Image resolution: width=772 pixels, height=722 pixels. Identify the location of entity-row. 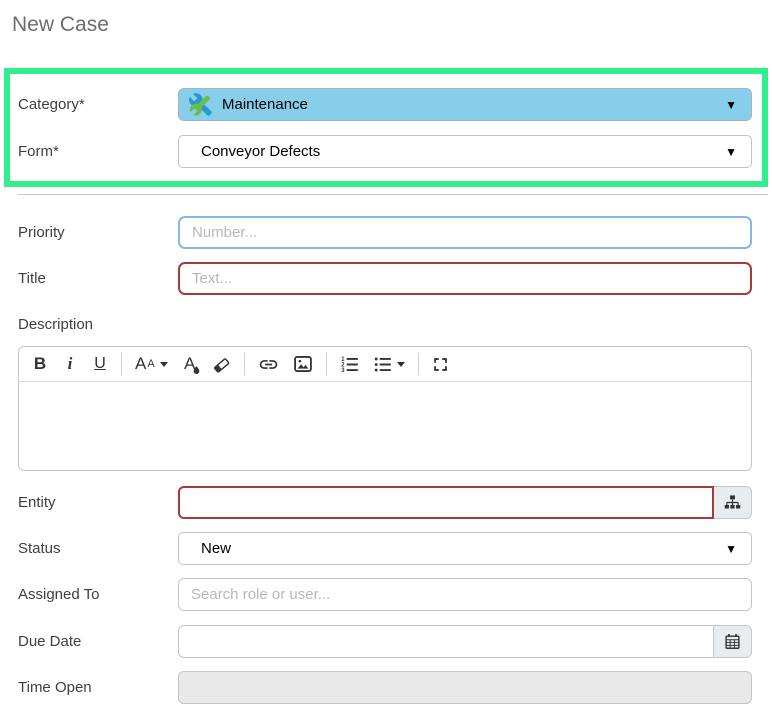
(465, 502).